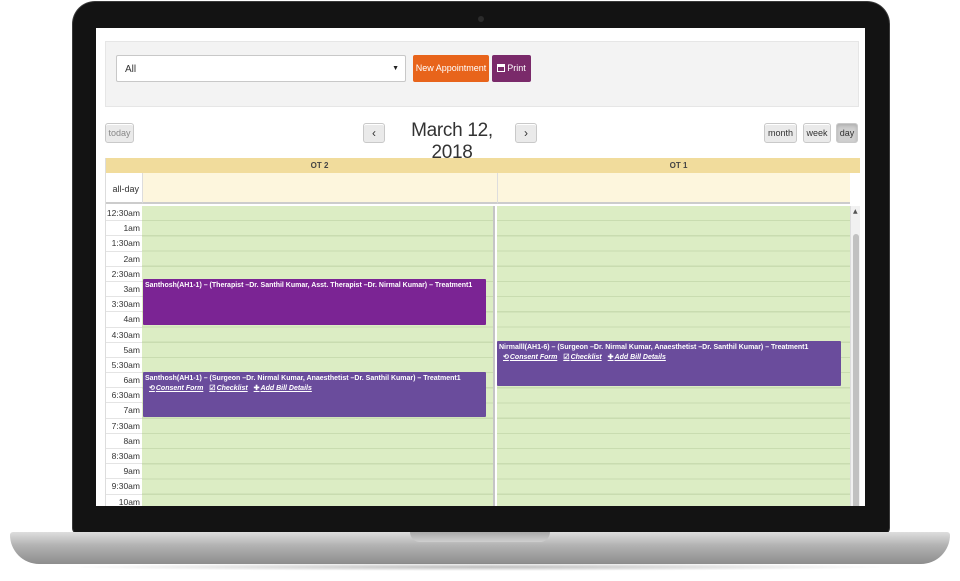 The image size is (960, 581). Describe the element at coordinates (780, 133) in the screenshot. I see `month-view-button: month` at that location.